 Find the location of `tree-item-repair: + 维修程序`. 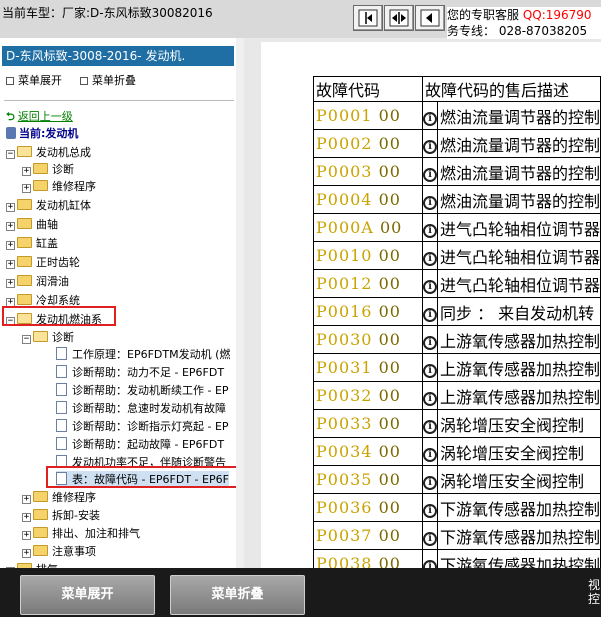

tree-item-repair: + 维修程序 is located at coordinates (59, 186).